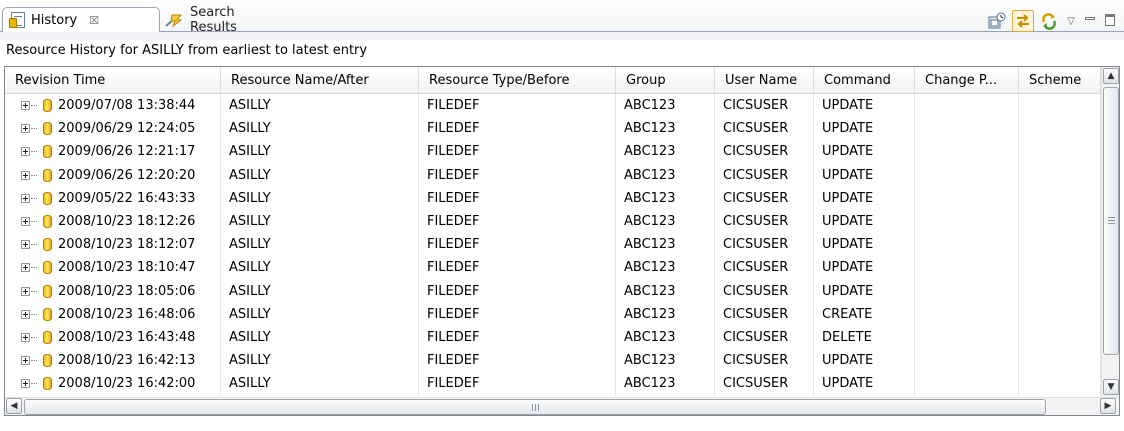  I want to click on cell-revision-time: 2008/10/23 16:42:13, so click(113, 361).